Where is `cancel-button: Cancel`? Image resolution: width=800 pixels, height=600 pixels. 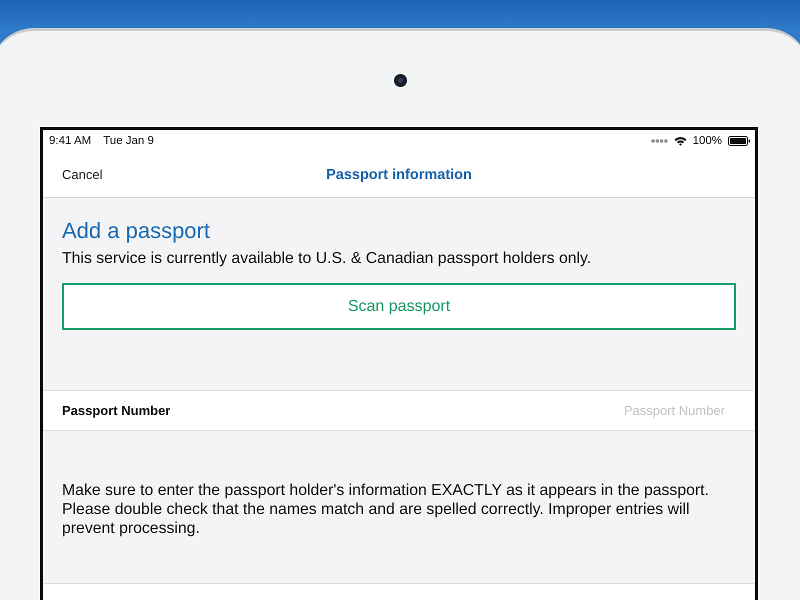
cancel-button: Cancel is located at coordinates (82, 174).